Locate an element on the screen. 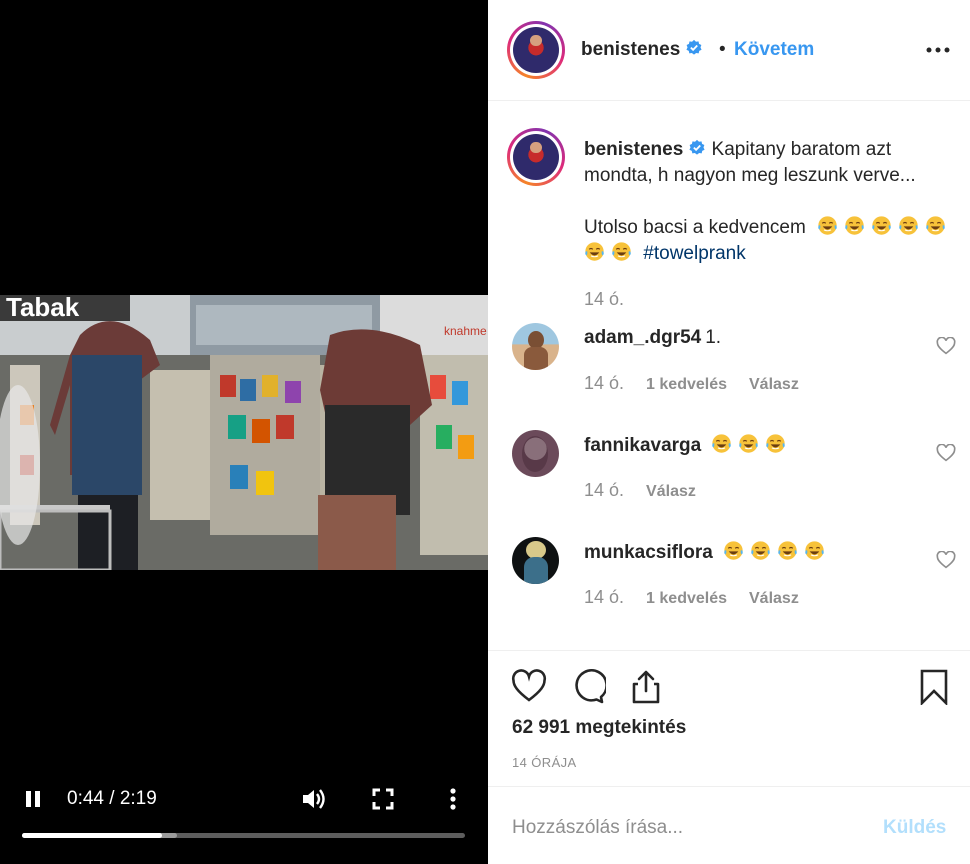 The height and width of the screenshot is (864, 970). comment-bubble-icon is located at coordinates (588, 687).